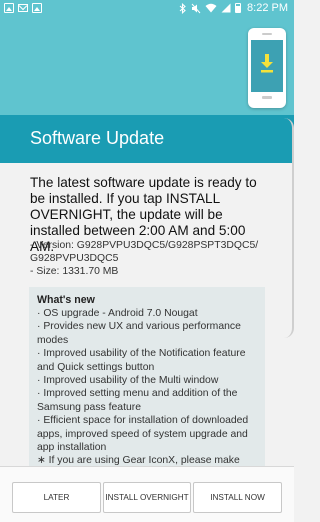 The image size is (320, 522). I want to click on download-icon, so click(267, 63).